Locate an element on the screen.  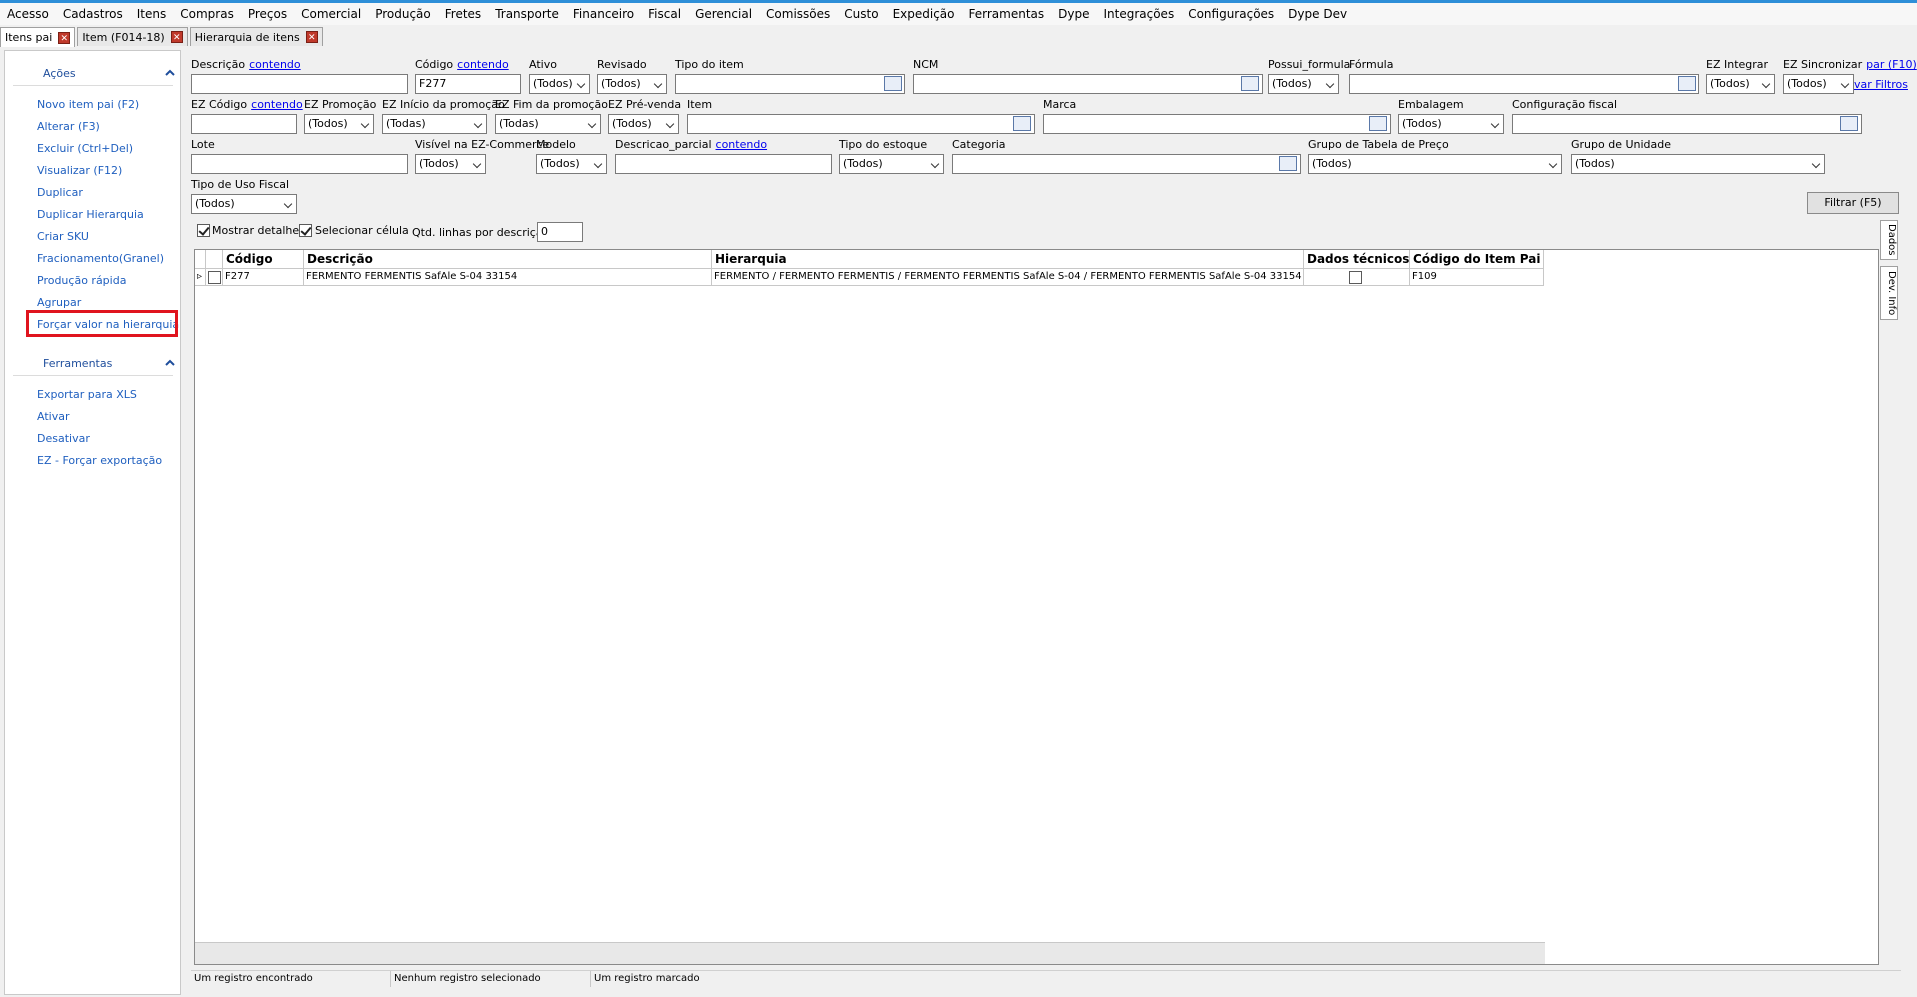
menu-expedicao: Expedição is located at coordinates (924, 14).